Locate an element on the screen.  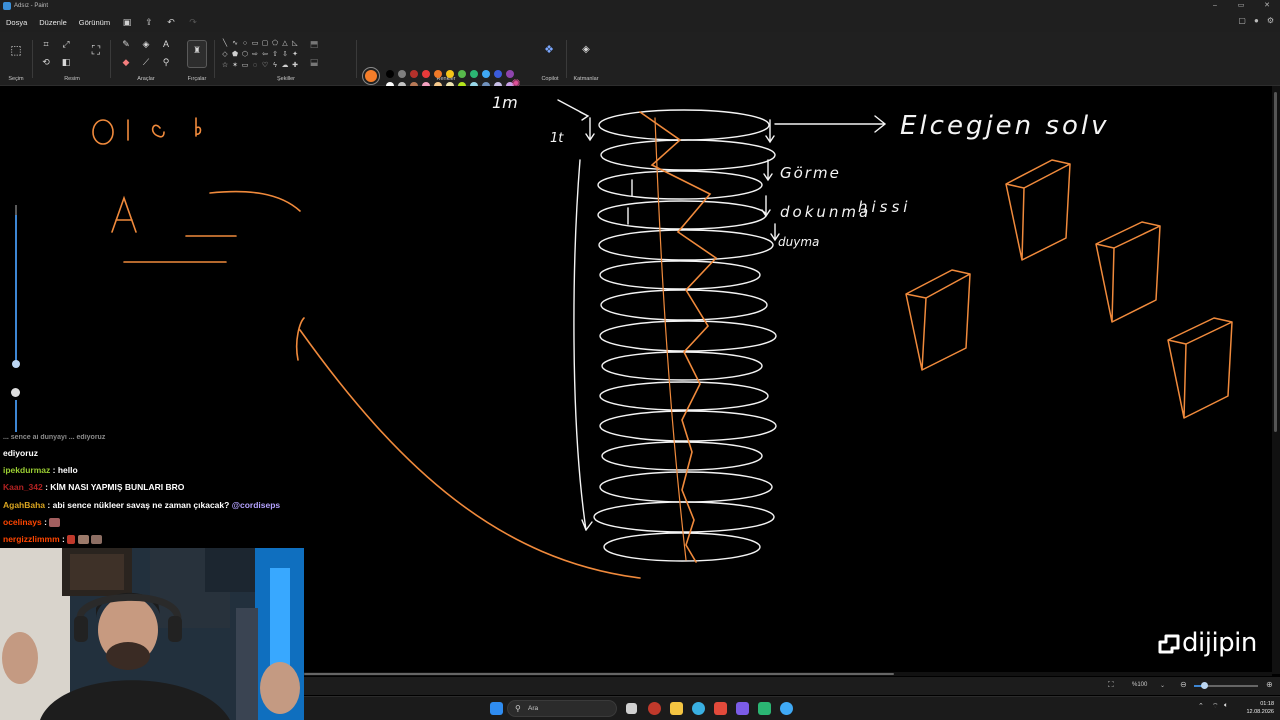
callout-rect-shape-icon: ▭ is located at coordinates (245, 65).